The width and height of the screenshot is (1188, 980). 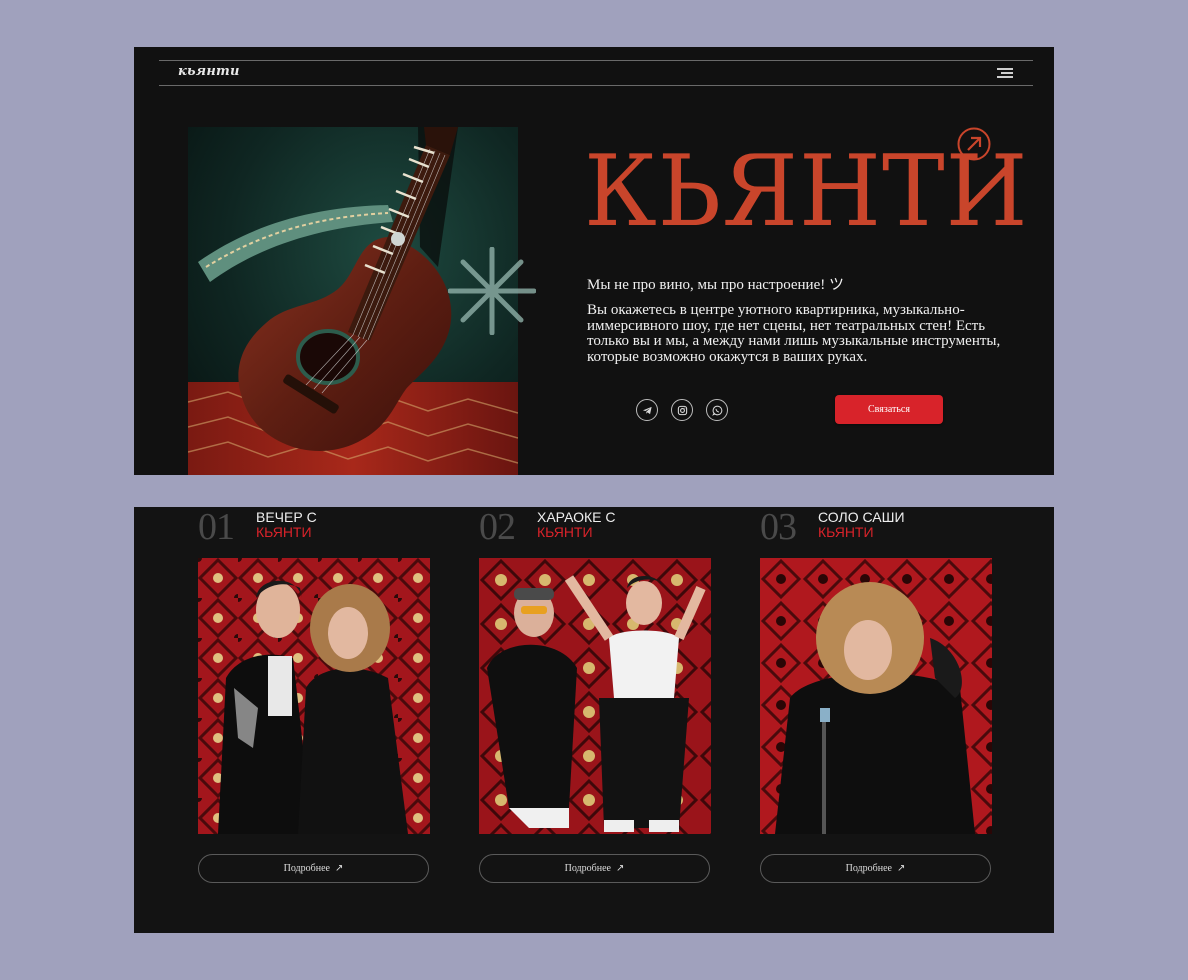 I want to click on show-photo-solo, so click(x=876, y=696).